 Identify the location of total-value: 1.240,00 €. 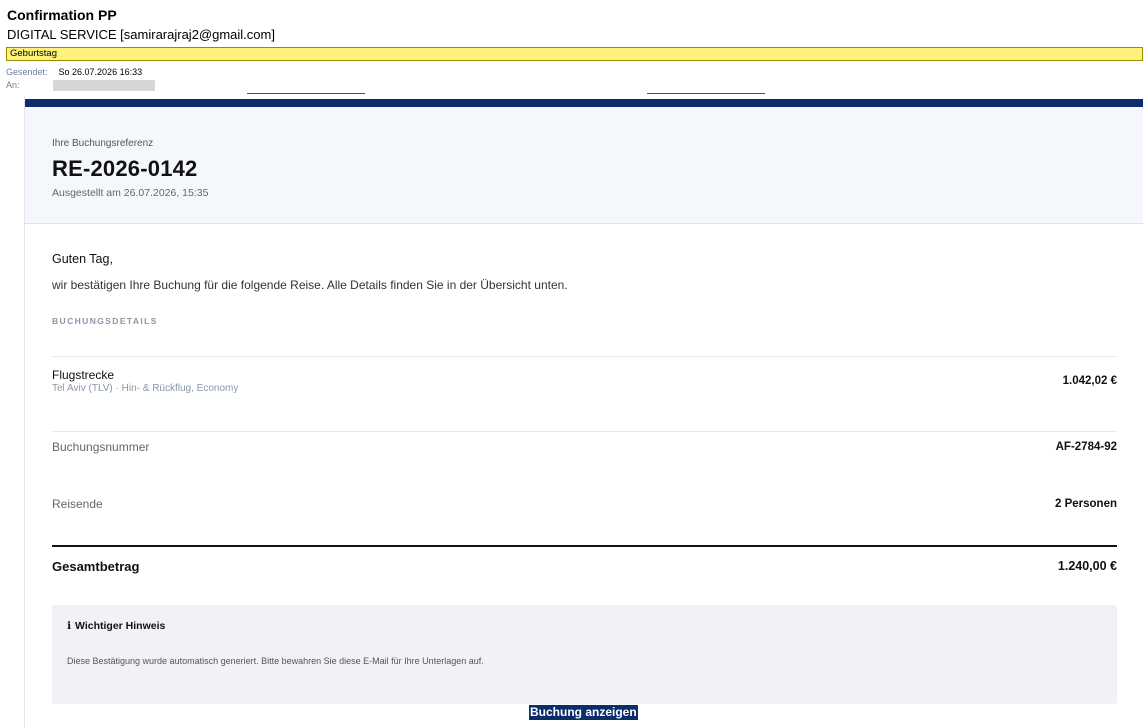
(1087, 566).